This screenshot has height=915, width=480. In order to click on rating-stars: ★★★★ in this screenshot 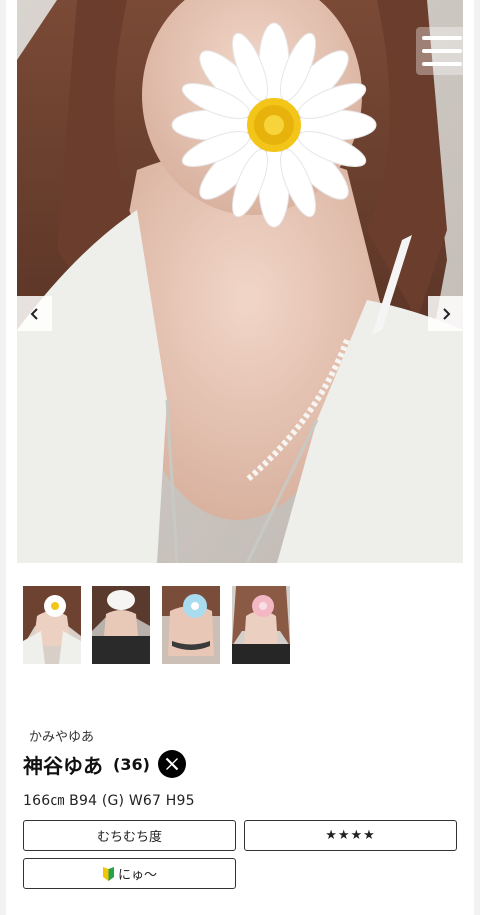, I will do `click(350, 835)`.